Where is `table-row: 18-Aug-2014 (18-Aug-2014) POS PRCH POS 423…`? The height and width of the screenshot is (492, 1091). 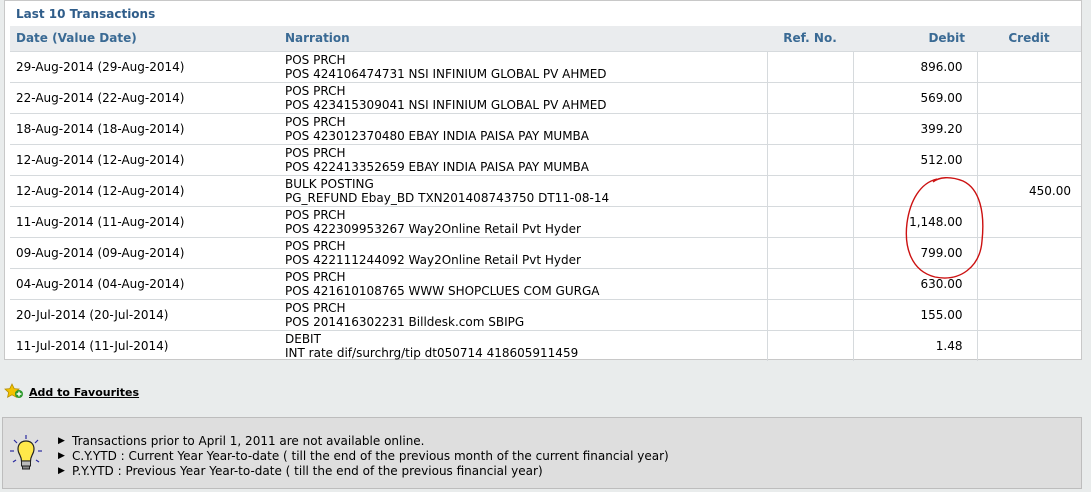 table-row: 18-Aug-2014 (18-Aug-2014) POS PRCH POS 423… is located at coordinates (545, 128).